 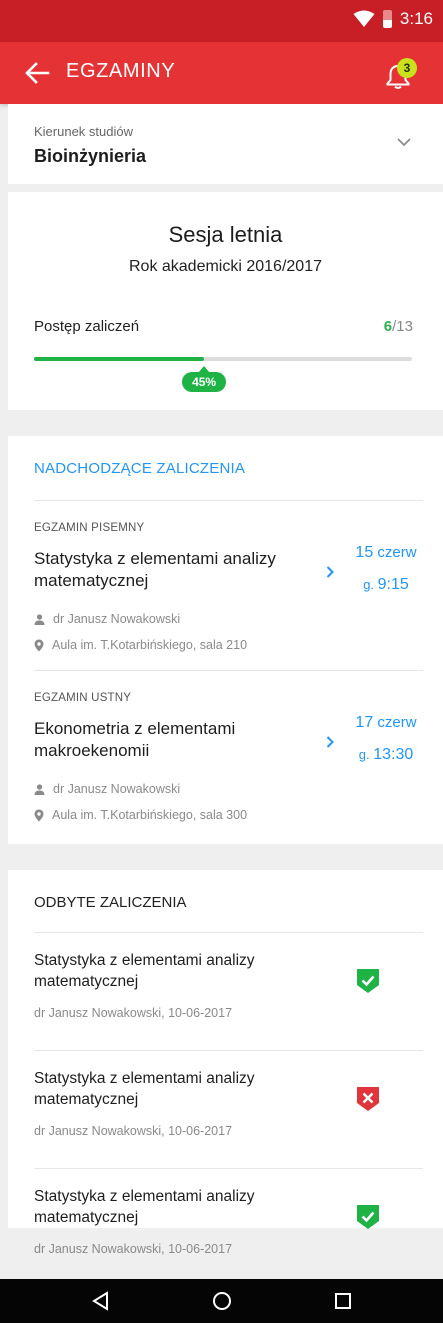 What do you see at coordinates (110, 902) in the screenshot?
I see `past-header: ODBYTE ZALICZENIA` at bounding box center [110, 902].